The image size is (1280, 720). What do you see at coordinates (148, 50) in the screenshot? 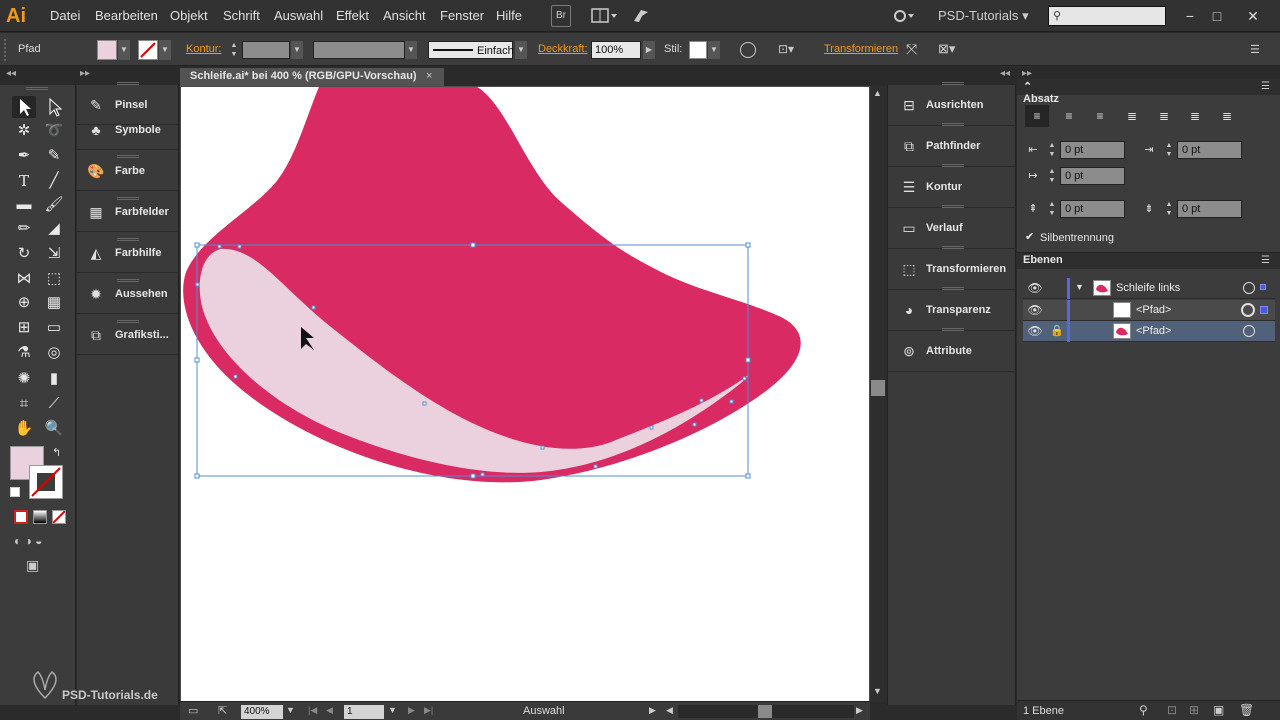
I see `stroke-swatch` at bounding box center [148, 50].